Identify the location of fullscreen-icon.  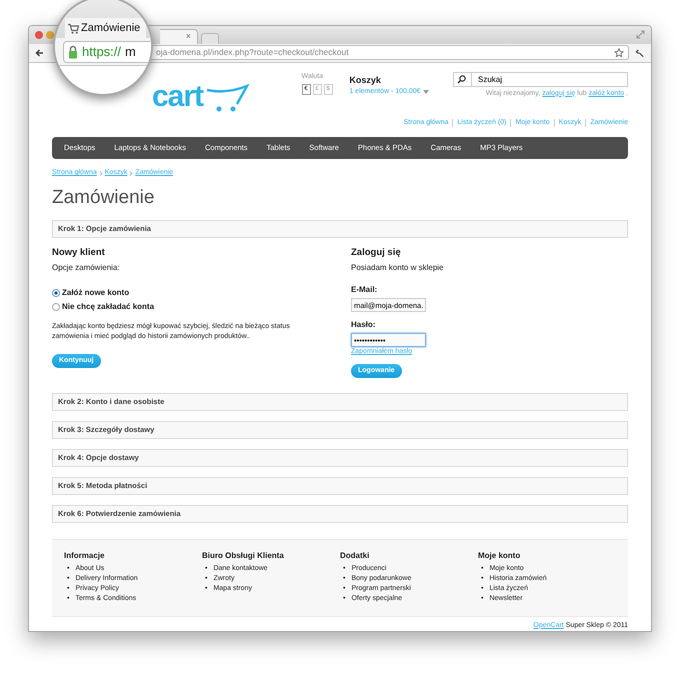
(640, 35).